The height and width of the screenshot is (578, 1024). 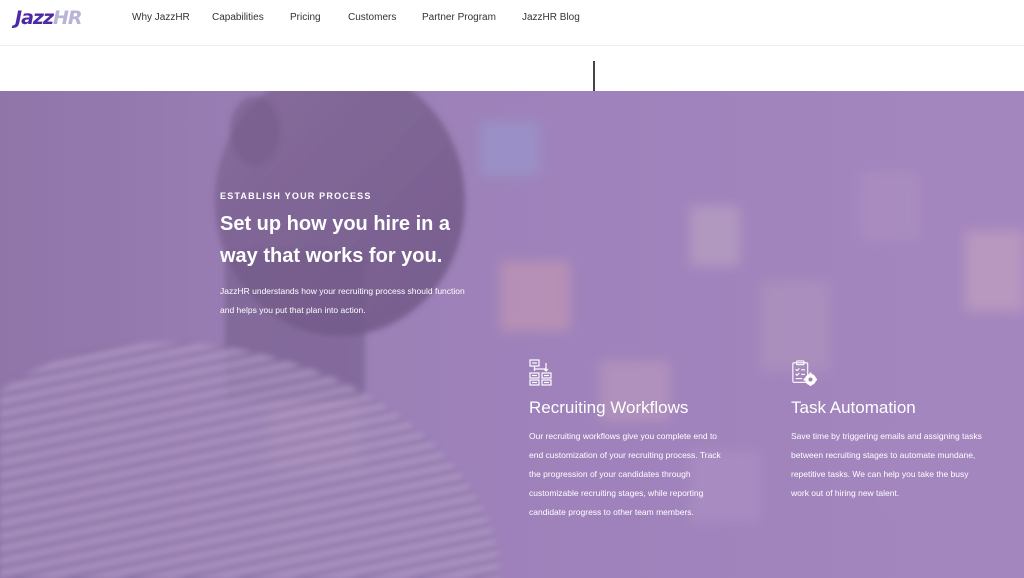 What do you see at coordinates (34, 18) in the screenshot?
I see `logo-jazz-text: Jazz` at bounding box center [34, 18].